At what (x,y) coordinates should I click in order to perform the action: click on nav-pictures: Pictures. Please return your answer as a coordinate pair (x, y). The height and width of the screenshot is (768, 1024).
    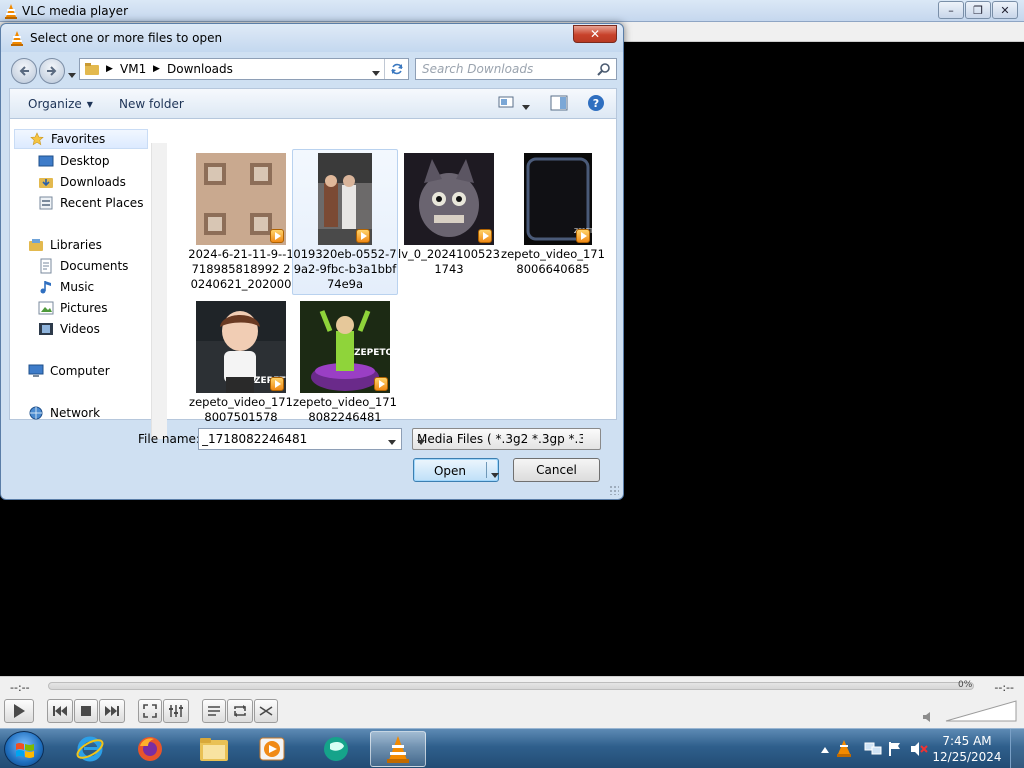
    Looking at the image, I should click on (73, 308).